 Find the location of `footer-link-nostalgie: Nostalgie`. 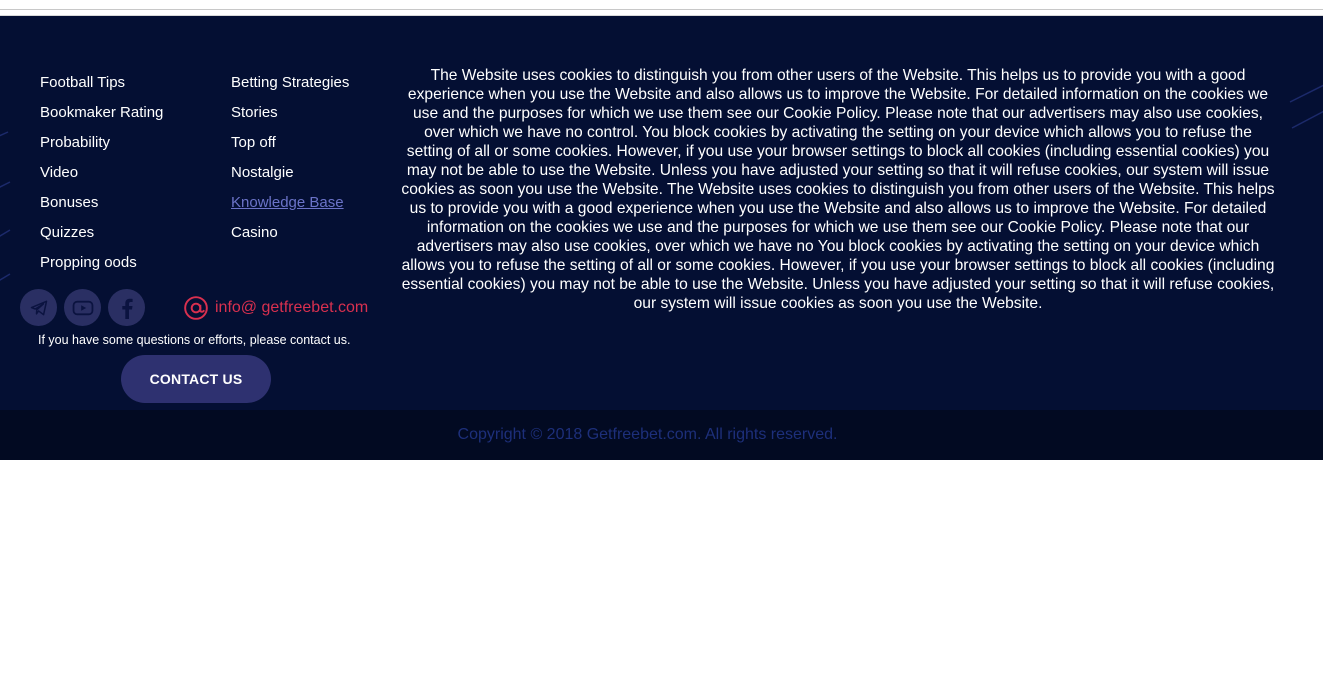

footer-link-nostalgie: Nostalgie is located at coordinates (290, 173).